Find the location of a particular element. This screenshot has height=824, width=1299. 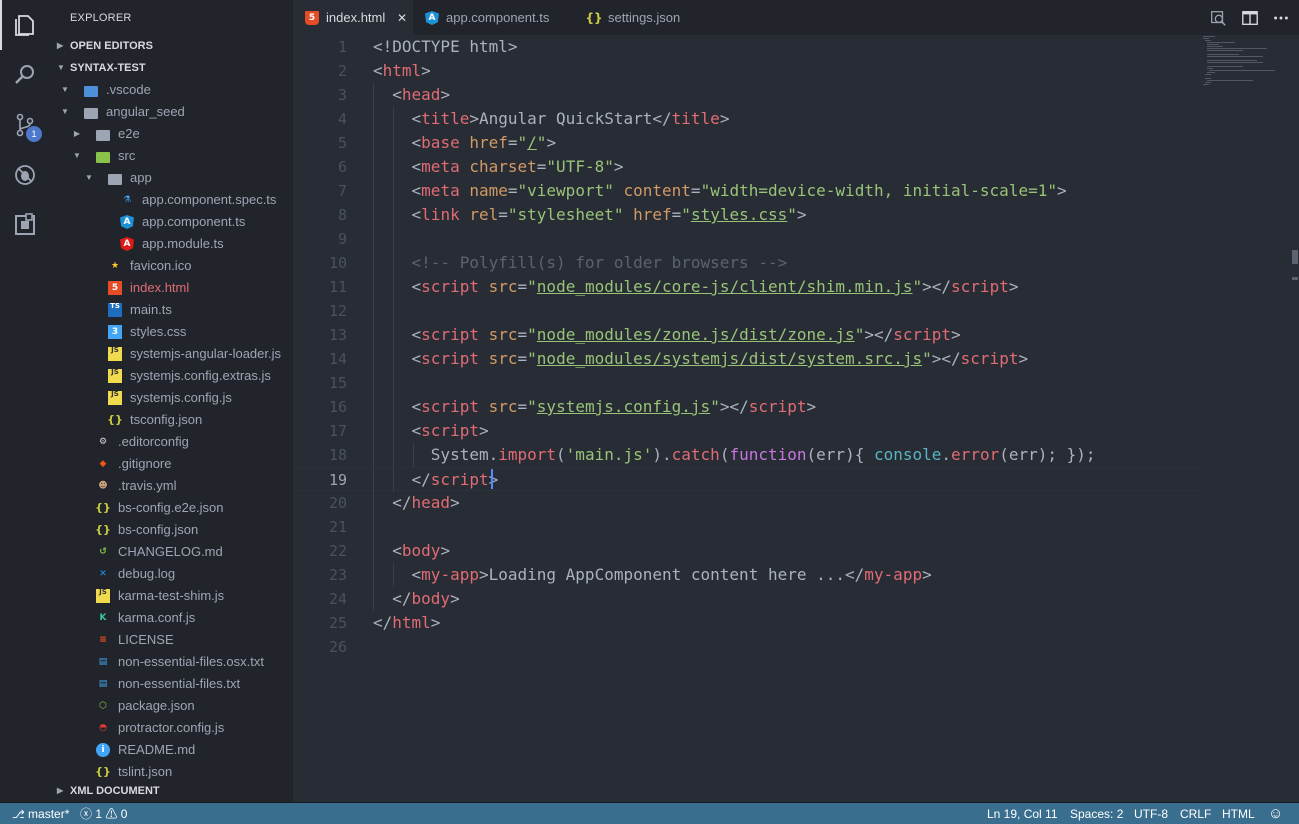

code-line: 17 <script> is located at coordinates (748, 431).